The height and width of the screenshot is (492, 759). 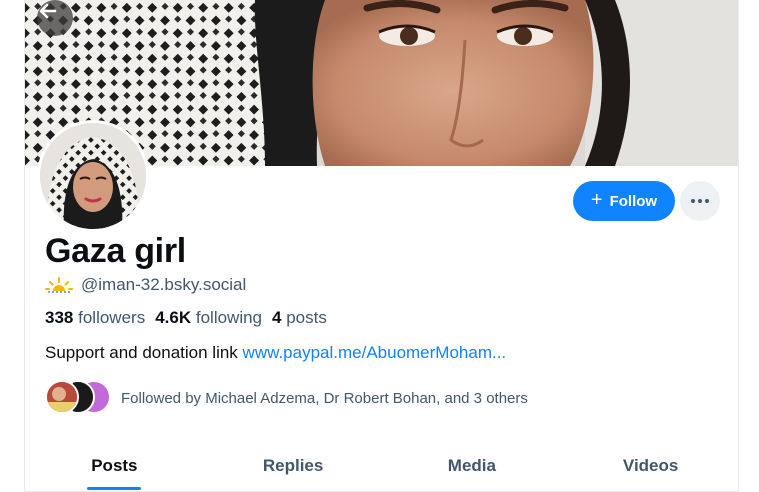 I want to click on followers-stat: 338 followers, so click(x=95, y=318).